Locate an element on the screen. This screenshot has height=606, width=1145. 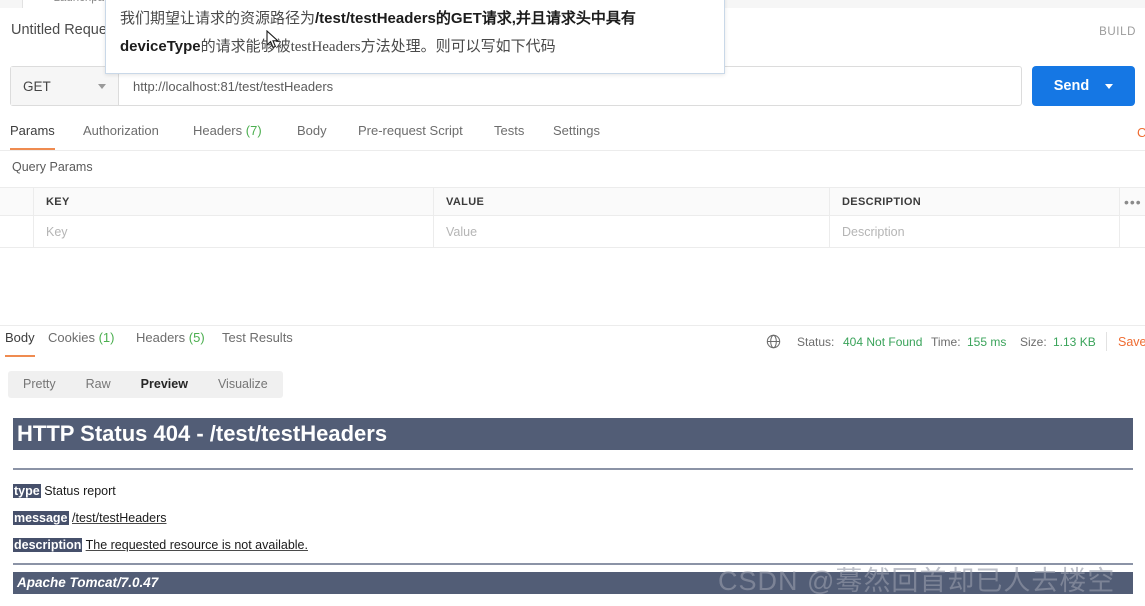
viewer-pretty-button: Pretty is located at coordinates (39, 384).